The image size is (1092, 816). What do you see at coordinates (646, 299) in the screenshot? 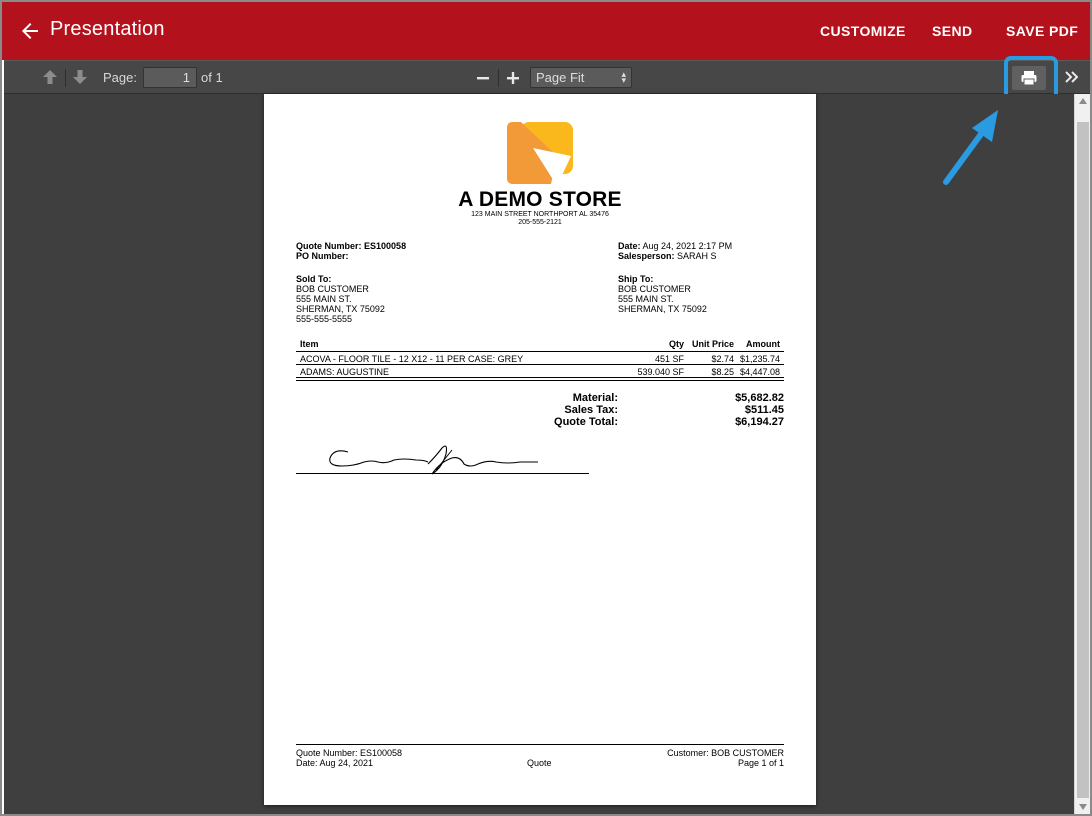
I see `ship-to-line: 555 MAIN ST.` at bounding box center [646, 299].